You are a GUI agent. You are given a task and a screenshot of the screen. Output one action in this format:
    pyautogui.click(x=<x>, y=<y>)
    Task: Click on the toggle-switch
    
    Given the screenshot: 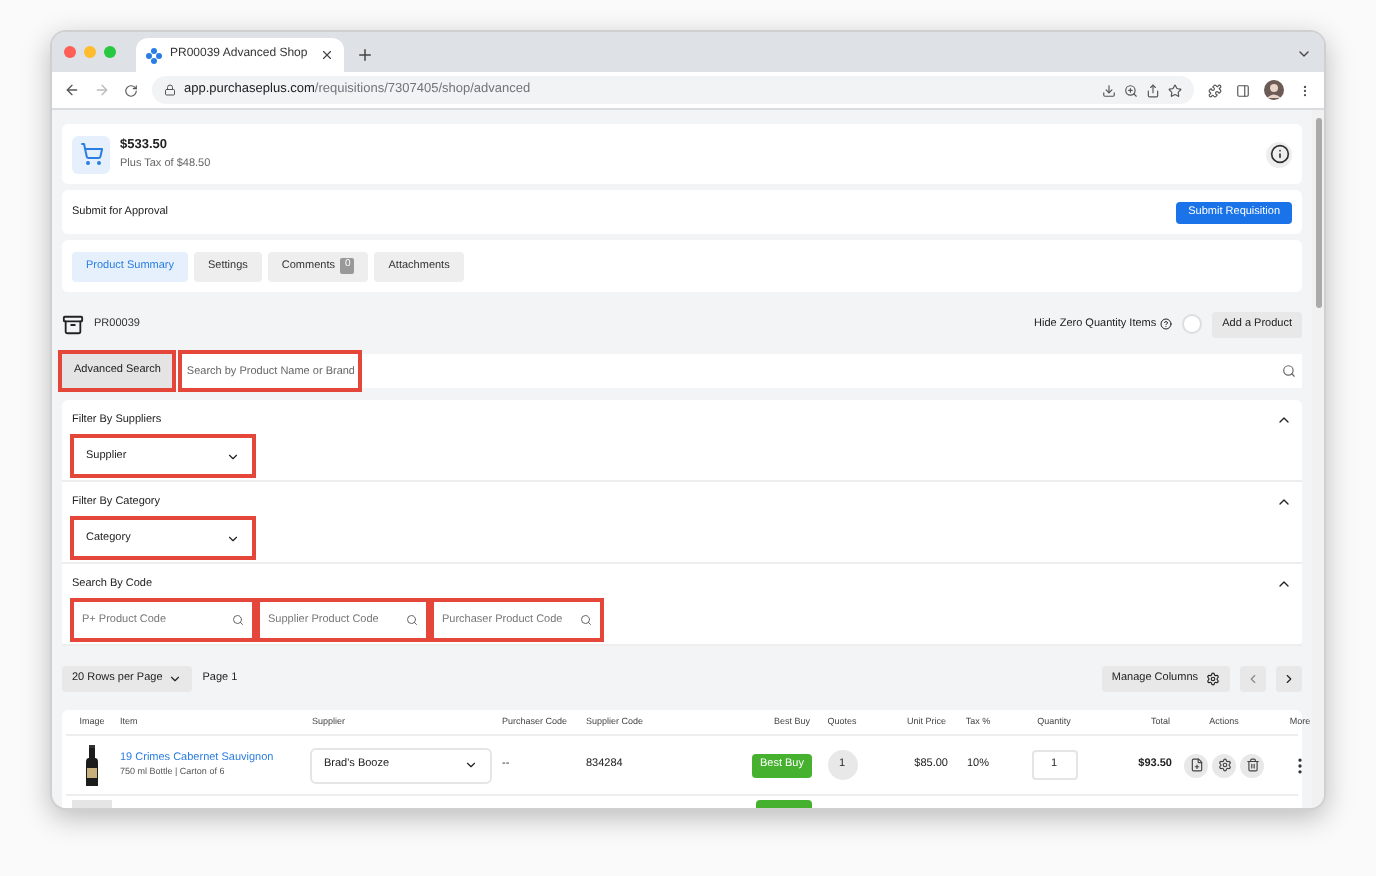 What is the action you would take?
    pyautogui.click(x=1192, y=324)
    